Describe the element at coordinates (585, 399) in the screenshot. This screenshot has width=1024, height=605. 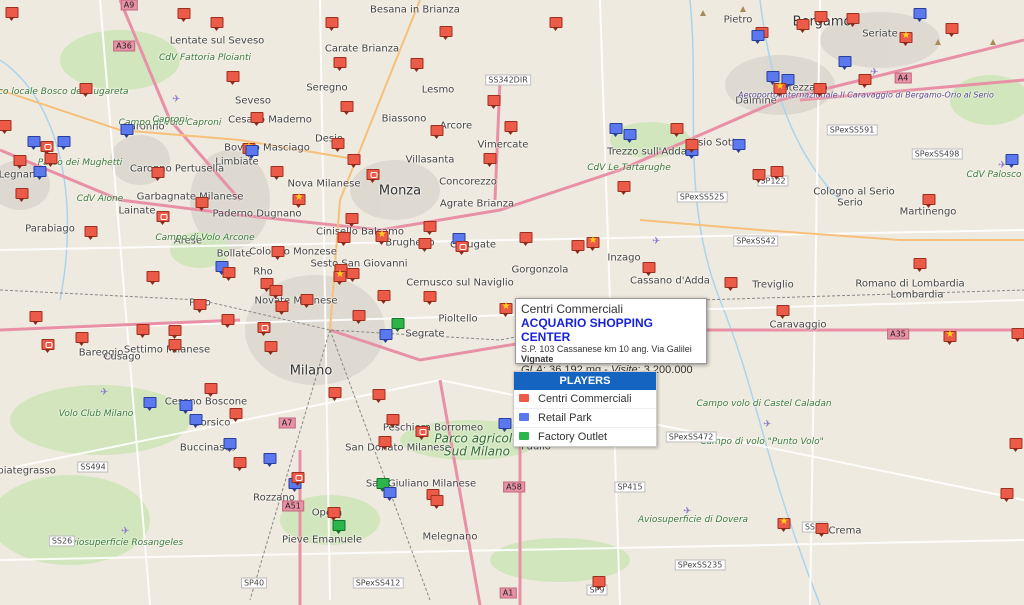
I see `legend-item-centri-commerciali: Centri Commerciali` at that location.